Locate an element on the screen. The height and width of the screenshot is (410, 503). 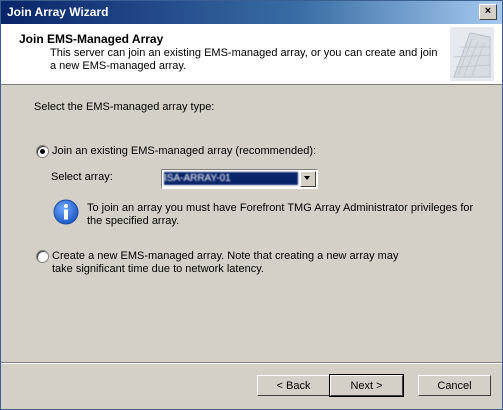
array-type-prompt: Select the EMS-managed array type: is located at coordinates (124, 107).